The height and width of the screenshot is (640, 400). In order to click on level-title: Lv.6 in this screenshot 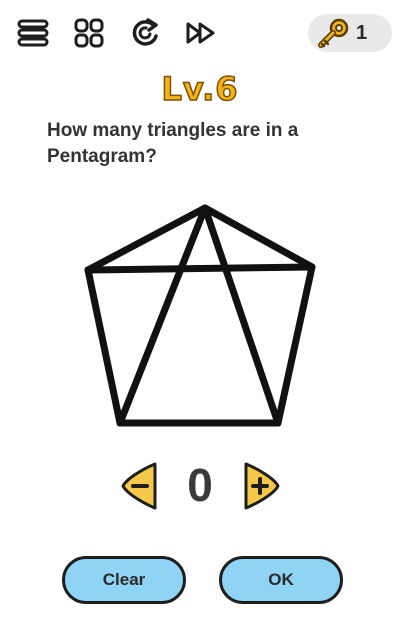, I will do `click(200, 89)`.